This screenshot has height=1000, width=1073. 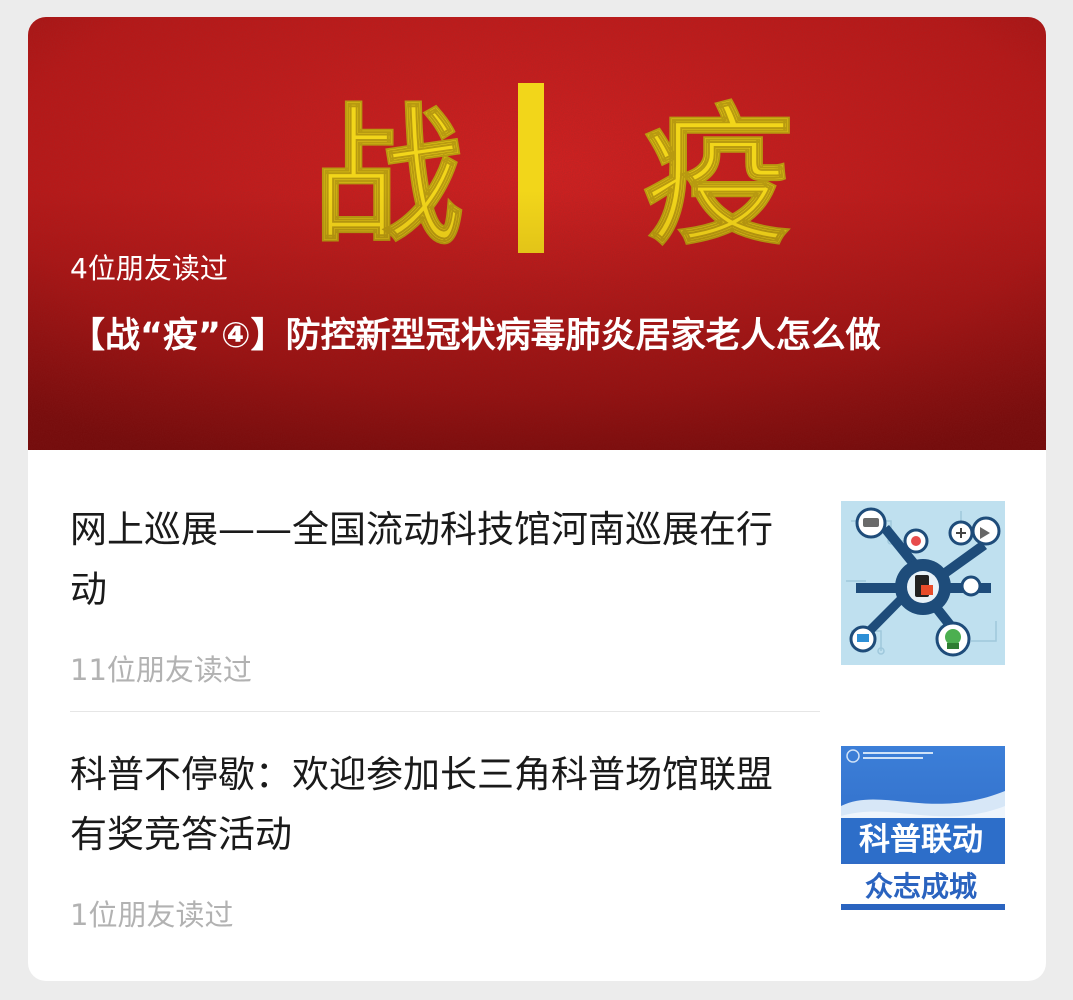 I want to click on science-network-icon, so click(x=923, y=583).